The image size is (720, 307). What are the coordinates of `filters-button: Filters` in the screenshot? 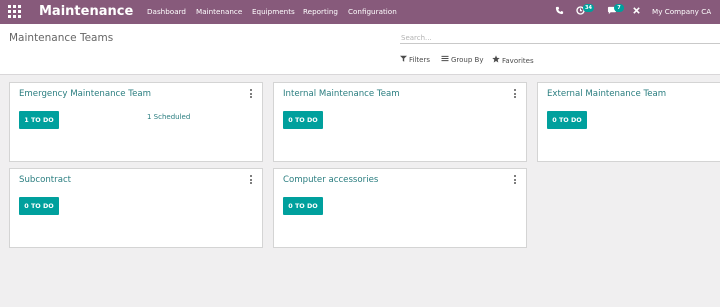 It's located at (415, 60).